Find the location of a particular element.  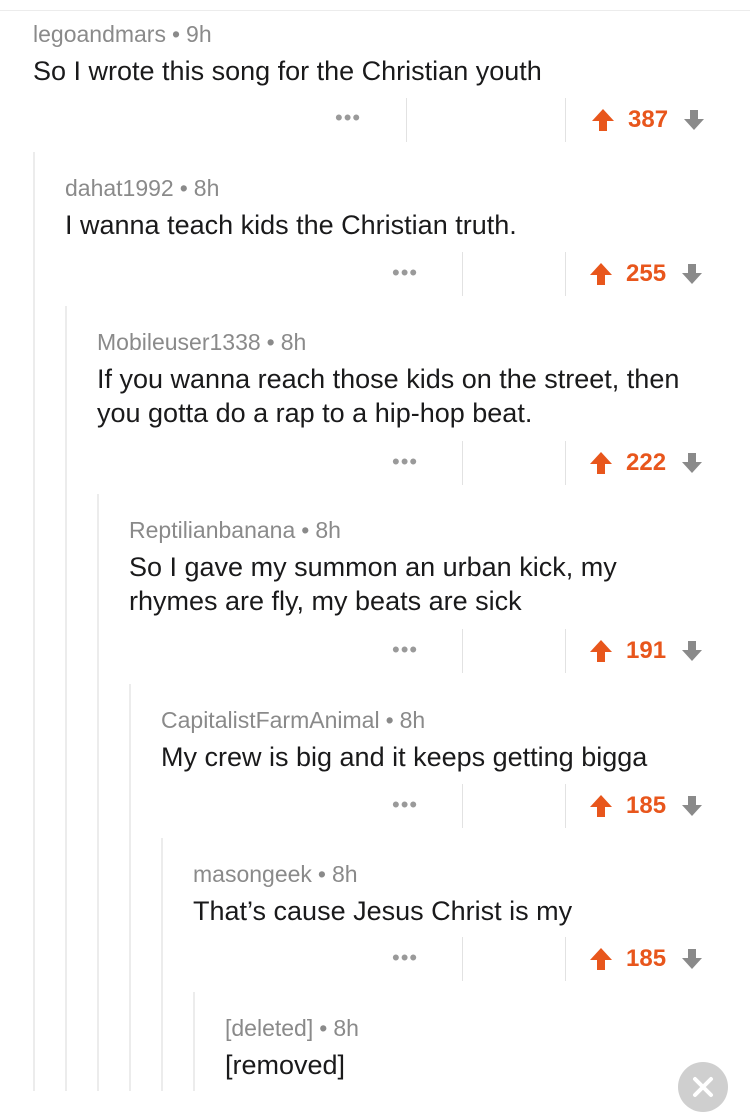

comment-meta: dahat1992 • 8h is located at coordinates (395, 188).